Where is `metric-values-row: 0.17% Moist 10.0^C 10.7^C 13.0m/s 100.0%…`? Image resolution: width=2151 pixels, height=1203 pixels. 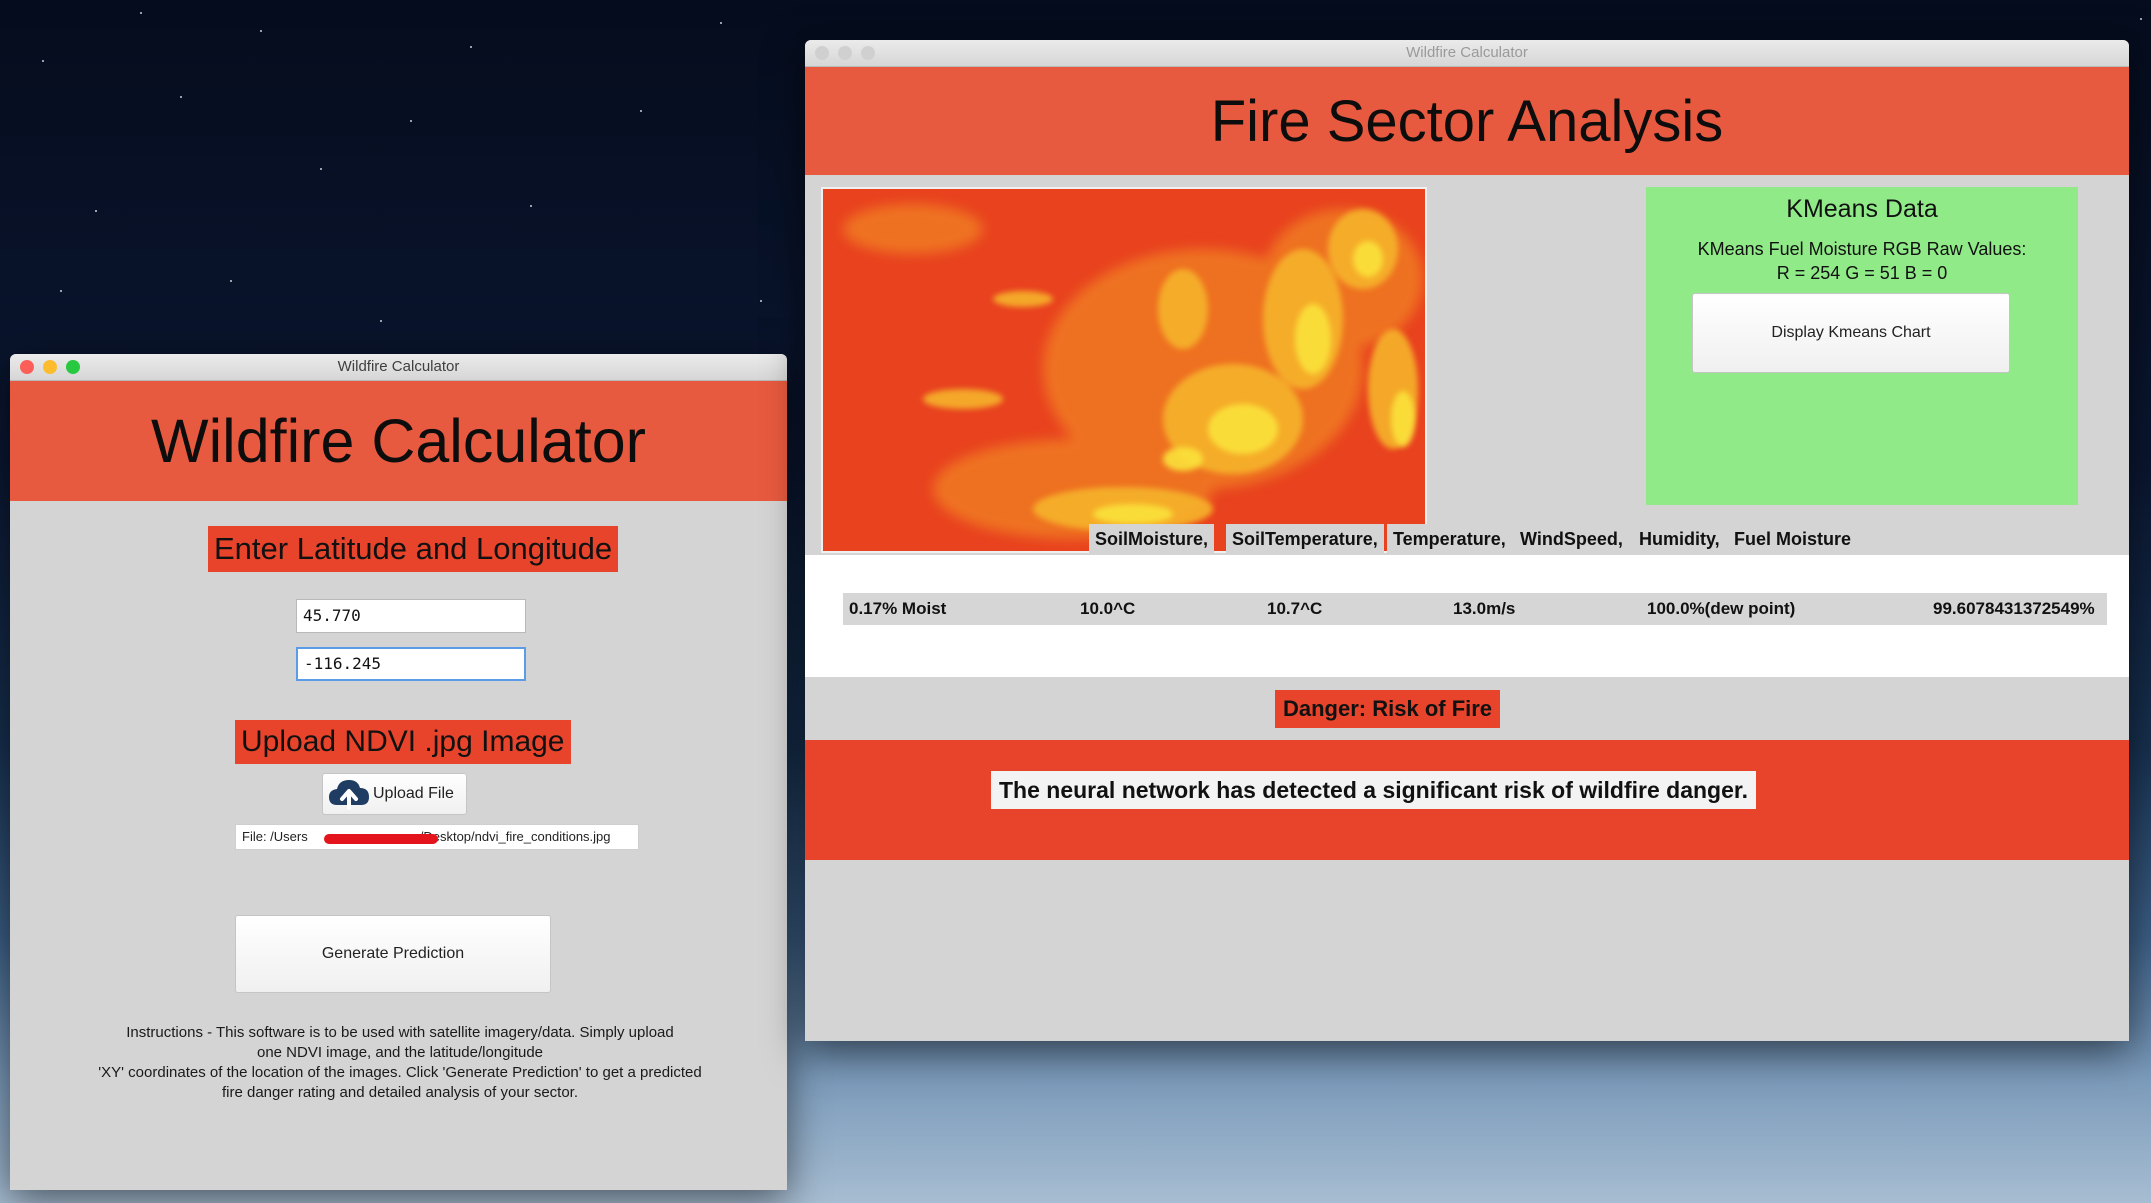 metric-values-row: 0.17% Moist 10.0^C 10.7^C 13.0m/s 100.0%… is located at coordinates (1475, 609).